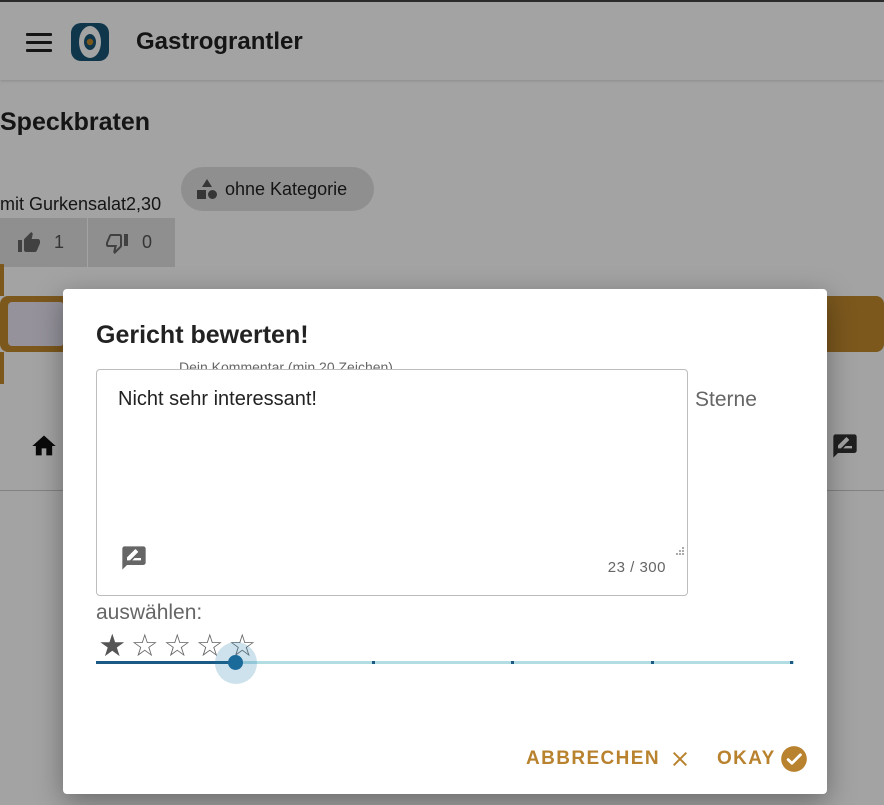  What do you see at coordinates (149, 612) in the screenshot?
I see `rating-label: auswählen:` at bounding box center [149, 612].